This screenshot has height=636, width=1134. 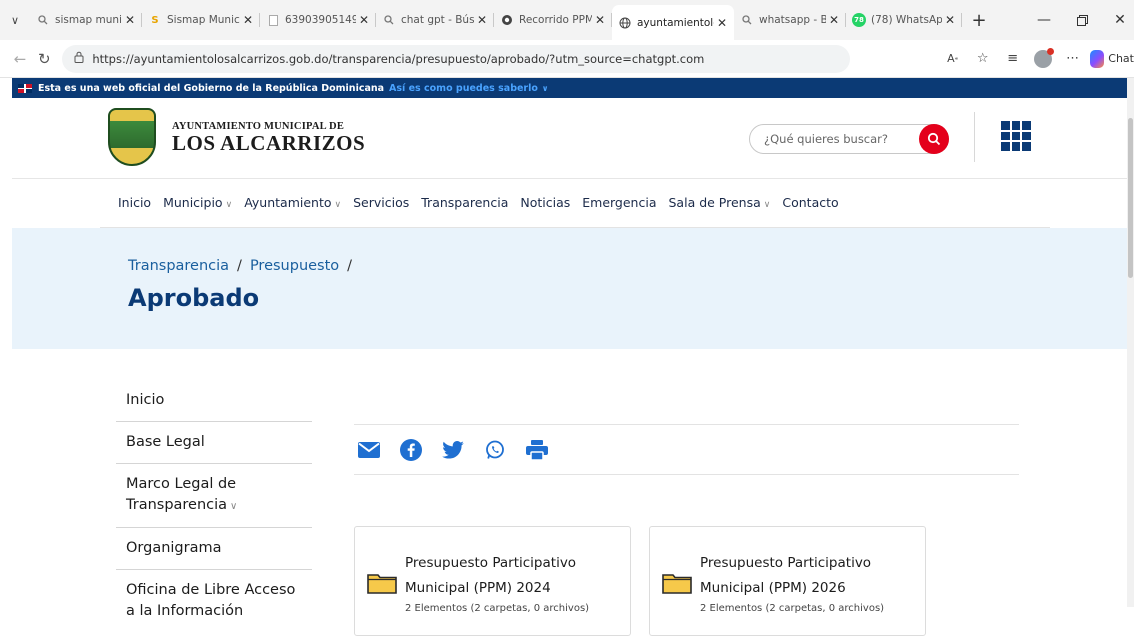 What do you see at coordinates (720, 202) in the screenshot?
I see `nav-item-sala-de-prensa: Sala de Prensa ∨` at bounding box center [720, 202].